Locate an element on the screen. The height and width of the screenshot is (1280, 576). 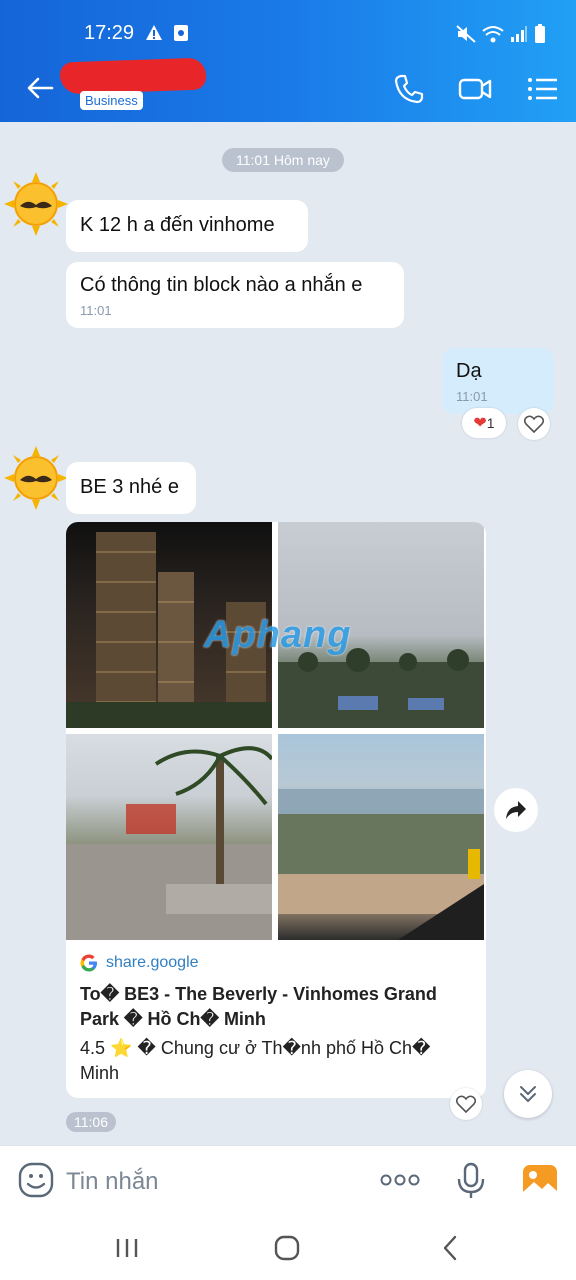
courtyard-illustration is located at coordinates (170, 843).